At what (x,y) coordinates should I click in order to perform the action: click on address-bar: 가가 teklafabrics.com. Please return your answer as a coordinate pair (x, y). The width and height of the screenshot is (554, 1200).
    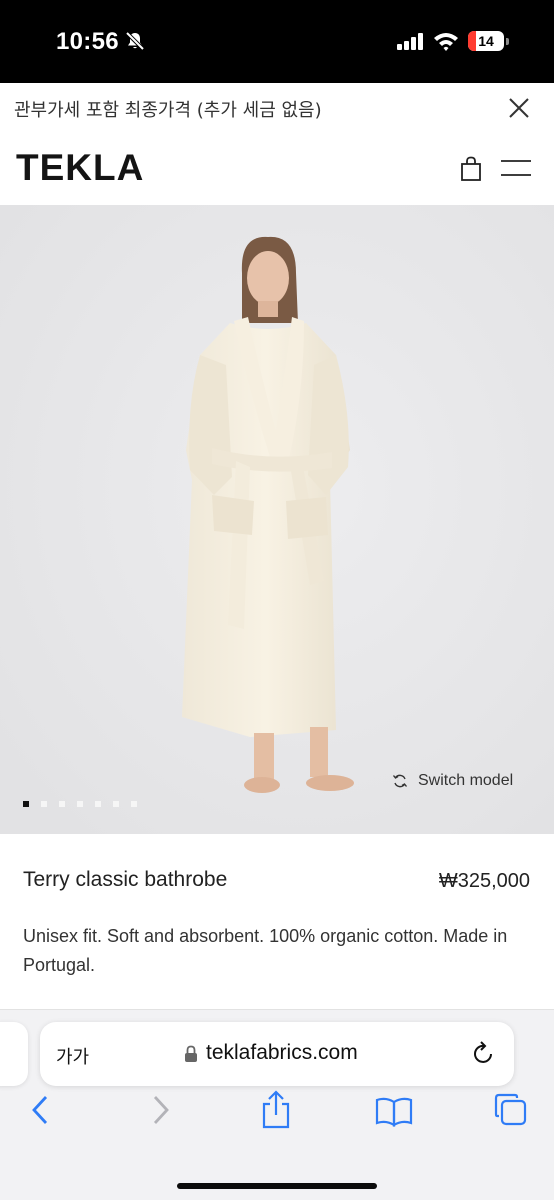
    Looking at the image, I should click on (277, 1054).